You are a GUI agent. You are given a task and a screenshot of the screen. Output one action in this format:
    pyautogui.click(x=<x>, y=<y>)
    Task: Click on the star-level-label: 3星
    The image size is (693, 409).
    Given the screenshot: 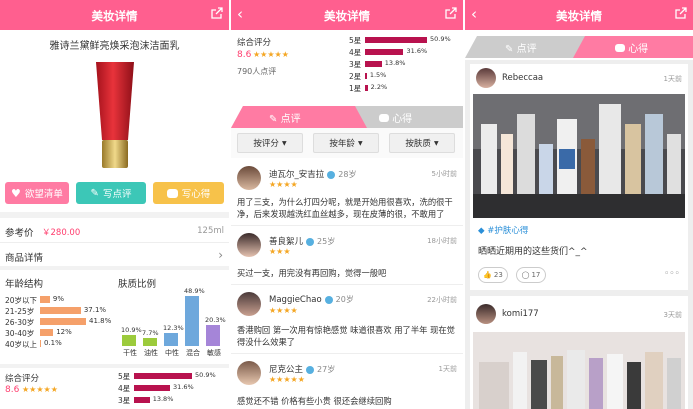 What is the action you would take?
    pyautogui.click(x=355, y=64)
    